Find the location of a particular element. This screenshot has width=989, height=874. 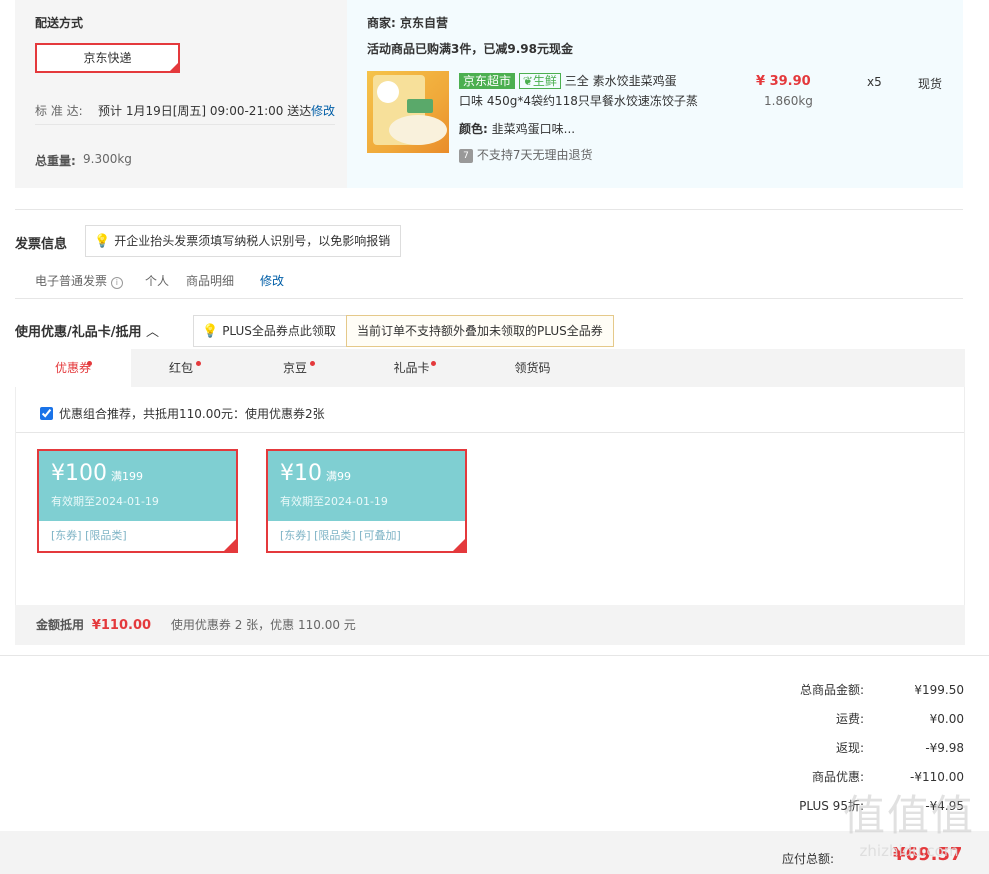

color-label: 颜色: is located at coordinates (473, 129).